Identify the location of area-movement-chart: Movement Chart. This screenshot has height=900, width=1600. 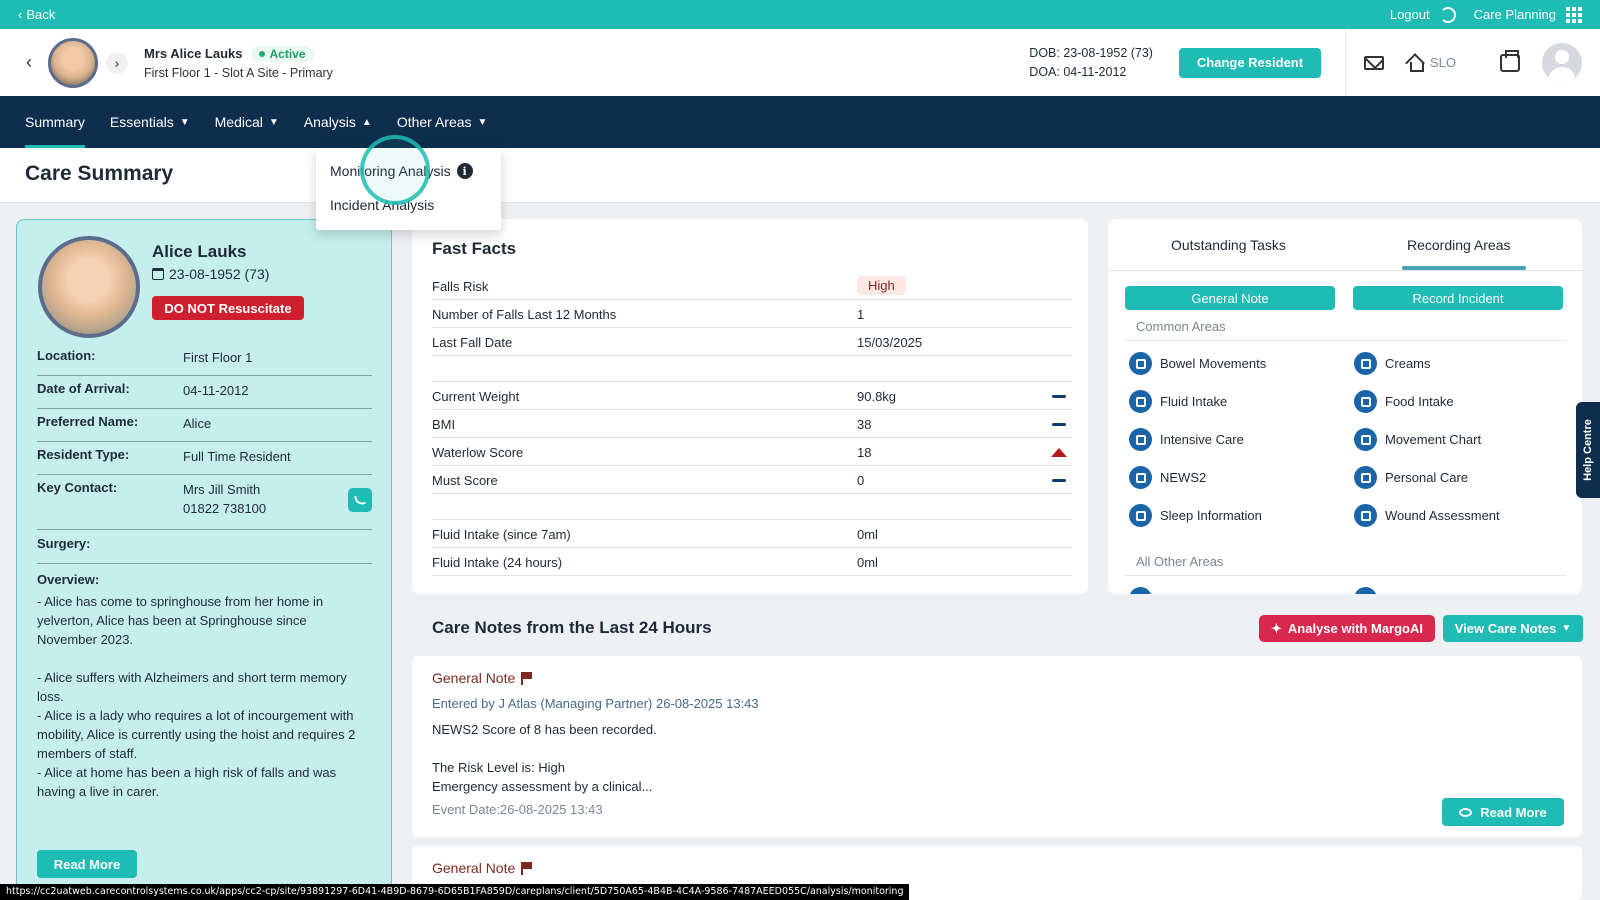
(1417, 439).